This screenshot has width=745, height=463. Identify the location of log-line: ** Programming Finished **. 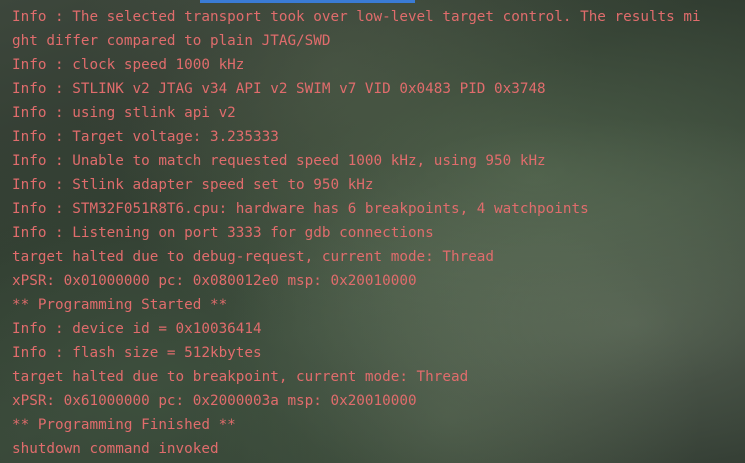
(124, 425).